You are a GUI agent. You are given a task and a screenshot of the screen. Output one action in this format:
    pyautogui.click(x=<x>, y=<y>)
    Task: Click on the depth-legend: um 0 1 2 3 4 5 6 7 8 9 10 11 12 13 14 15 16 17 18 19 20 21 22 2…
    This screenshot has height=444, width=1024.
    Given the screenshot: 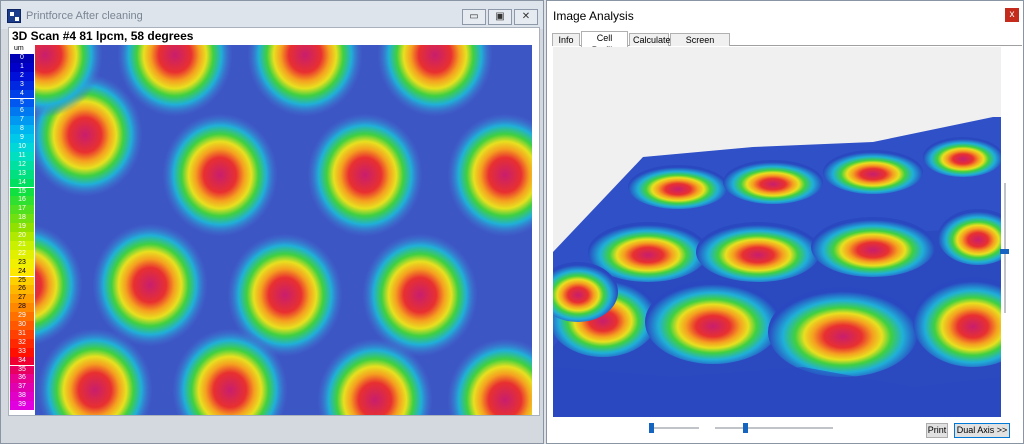 What is the action you would take?
    pyautogui.click(x=22, y=230)
    